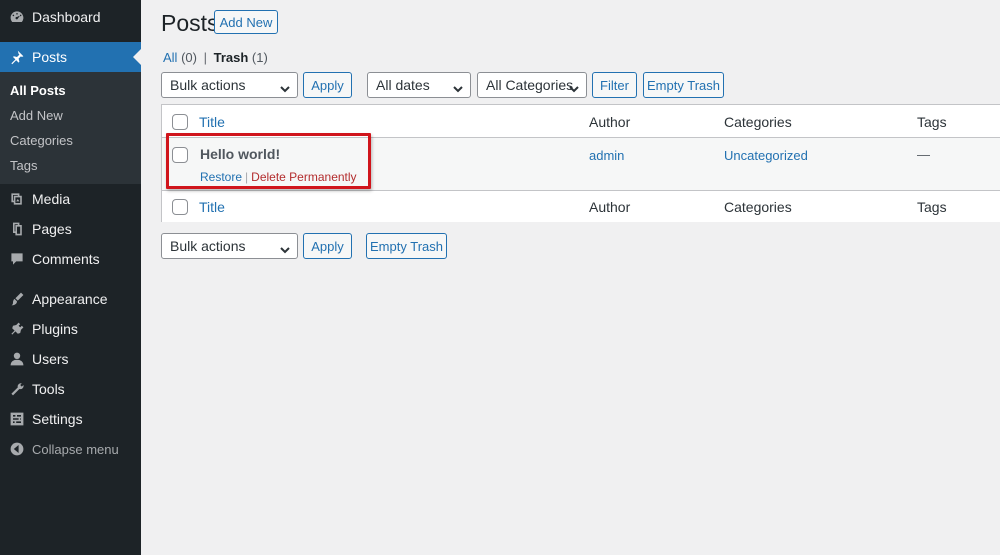  I want to click on empty-trash-button: Empty Trash, so click(683, 85).